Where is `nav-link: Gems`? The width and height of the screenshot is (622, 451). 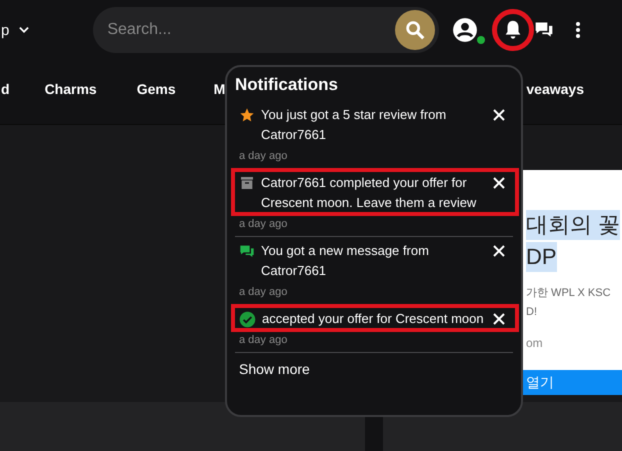
nav-link: Gems is located at coordinates (156, 89).